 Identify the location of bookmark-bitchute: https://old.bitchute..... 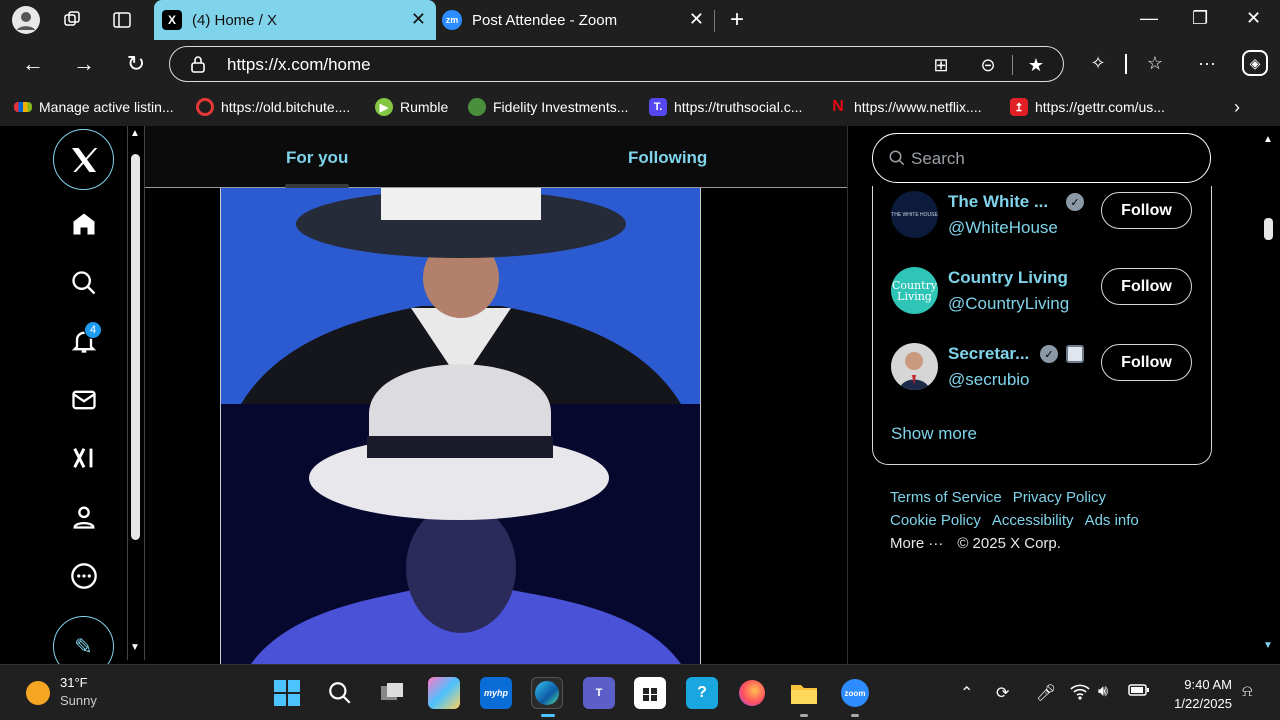
(273, 107).